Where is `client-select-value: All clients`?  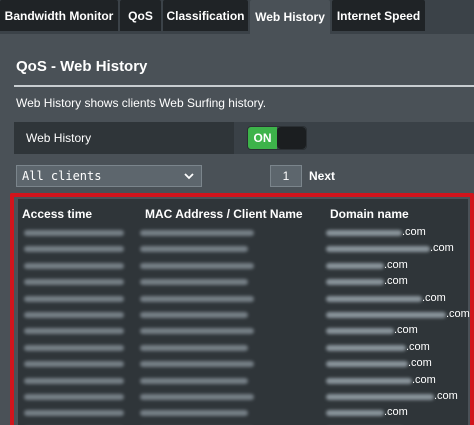
client-select-value: All clients is located at coordinates (62, 176).